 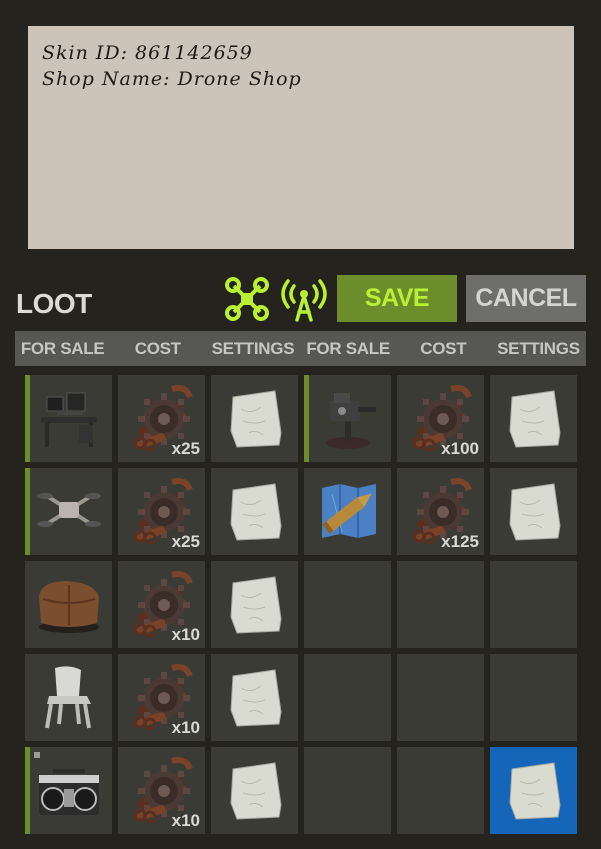 I want to click on sale-slot-auto-turret, so click(x=347, y=418).